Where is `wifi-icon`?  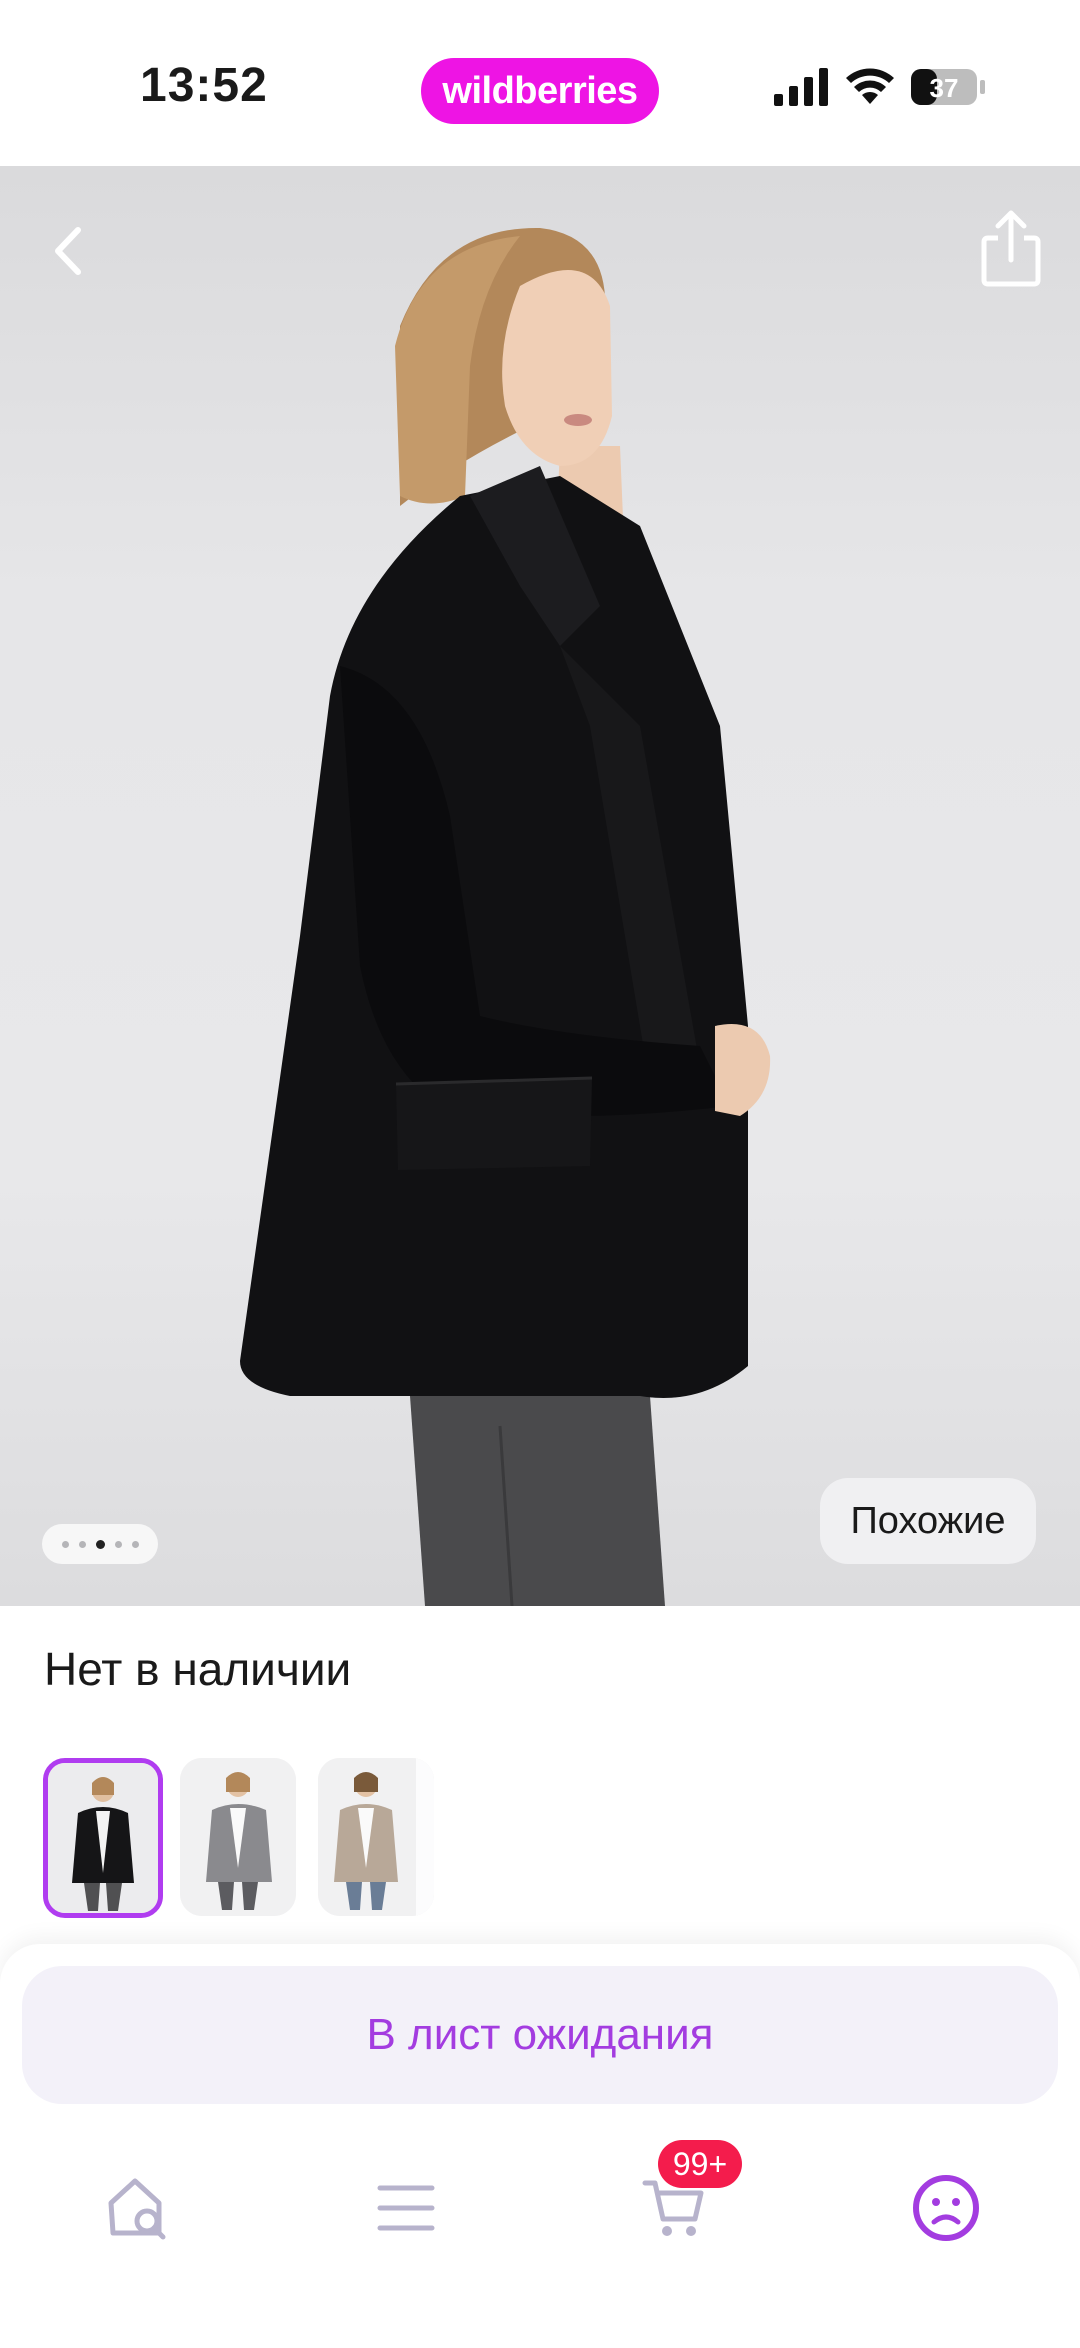
wifi-icon is located at coordinates (870, 86).